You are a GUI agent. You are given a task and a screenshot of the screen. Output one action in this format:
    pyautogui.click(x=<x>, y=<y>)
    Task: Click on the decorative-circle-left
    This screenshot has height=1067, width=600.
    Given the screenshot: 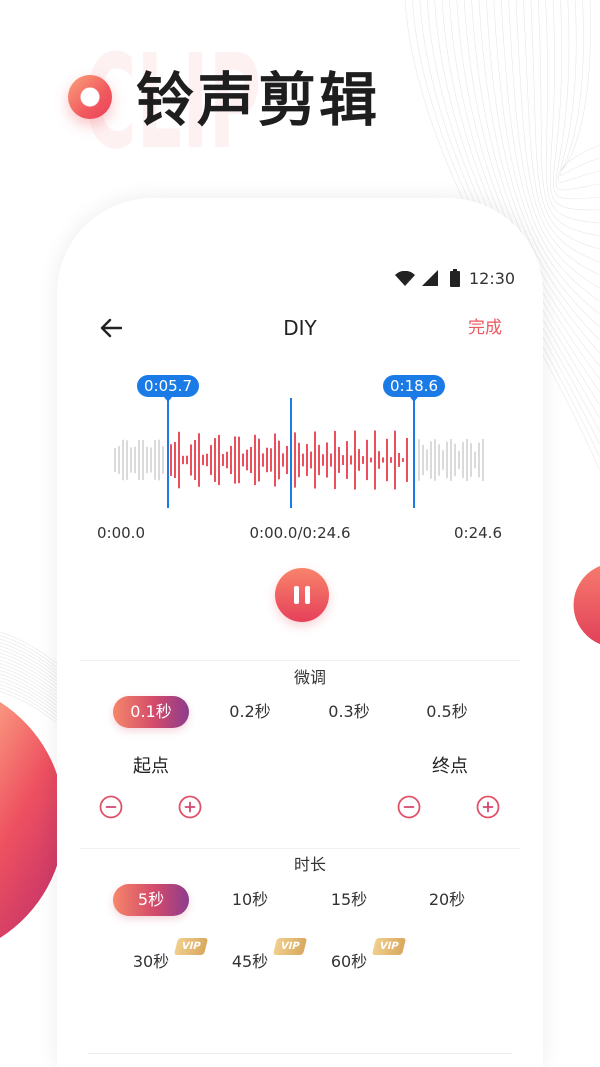 What is the action you would take?
    pyautogui.click(x=32, y=820)
    